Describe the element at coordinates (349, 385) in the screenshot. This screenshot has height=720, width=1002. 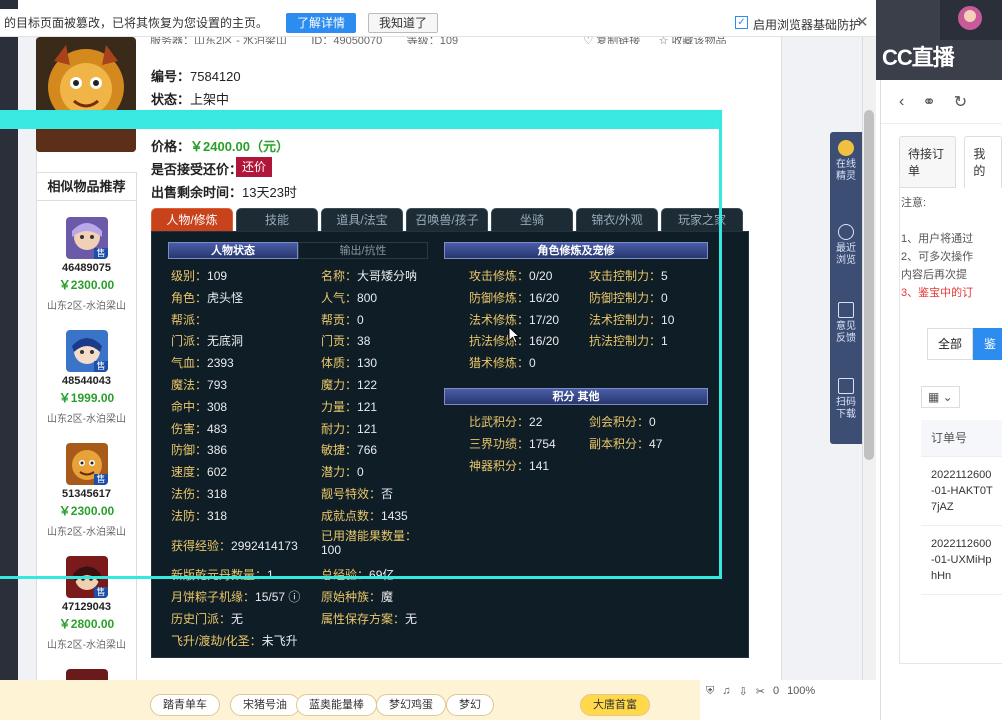
I see `stat-row: 魔力：122` at that location.